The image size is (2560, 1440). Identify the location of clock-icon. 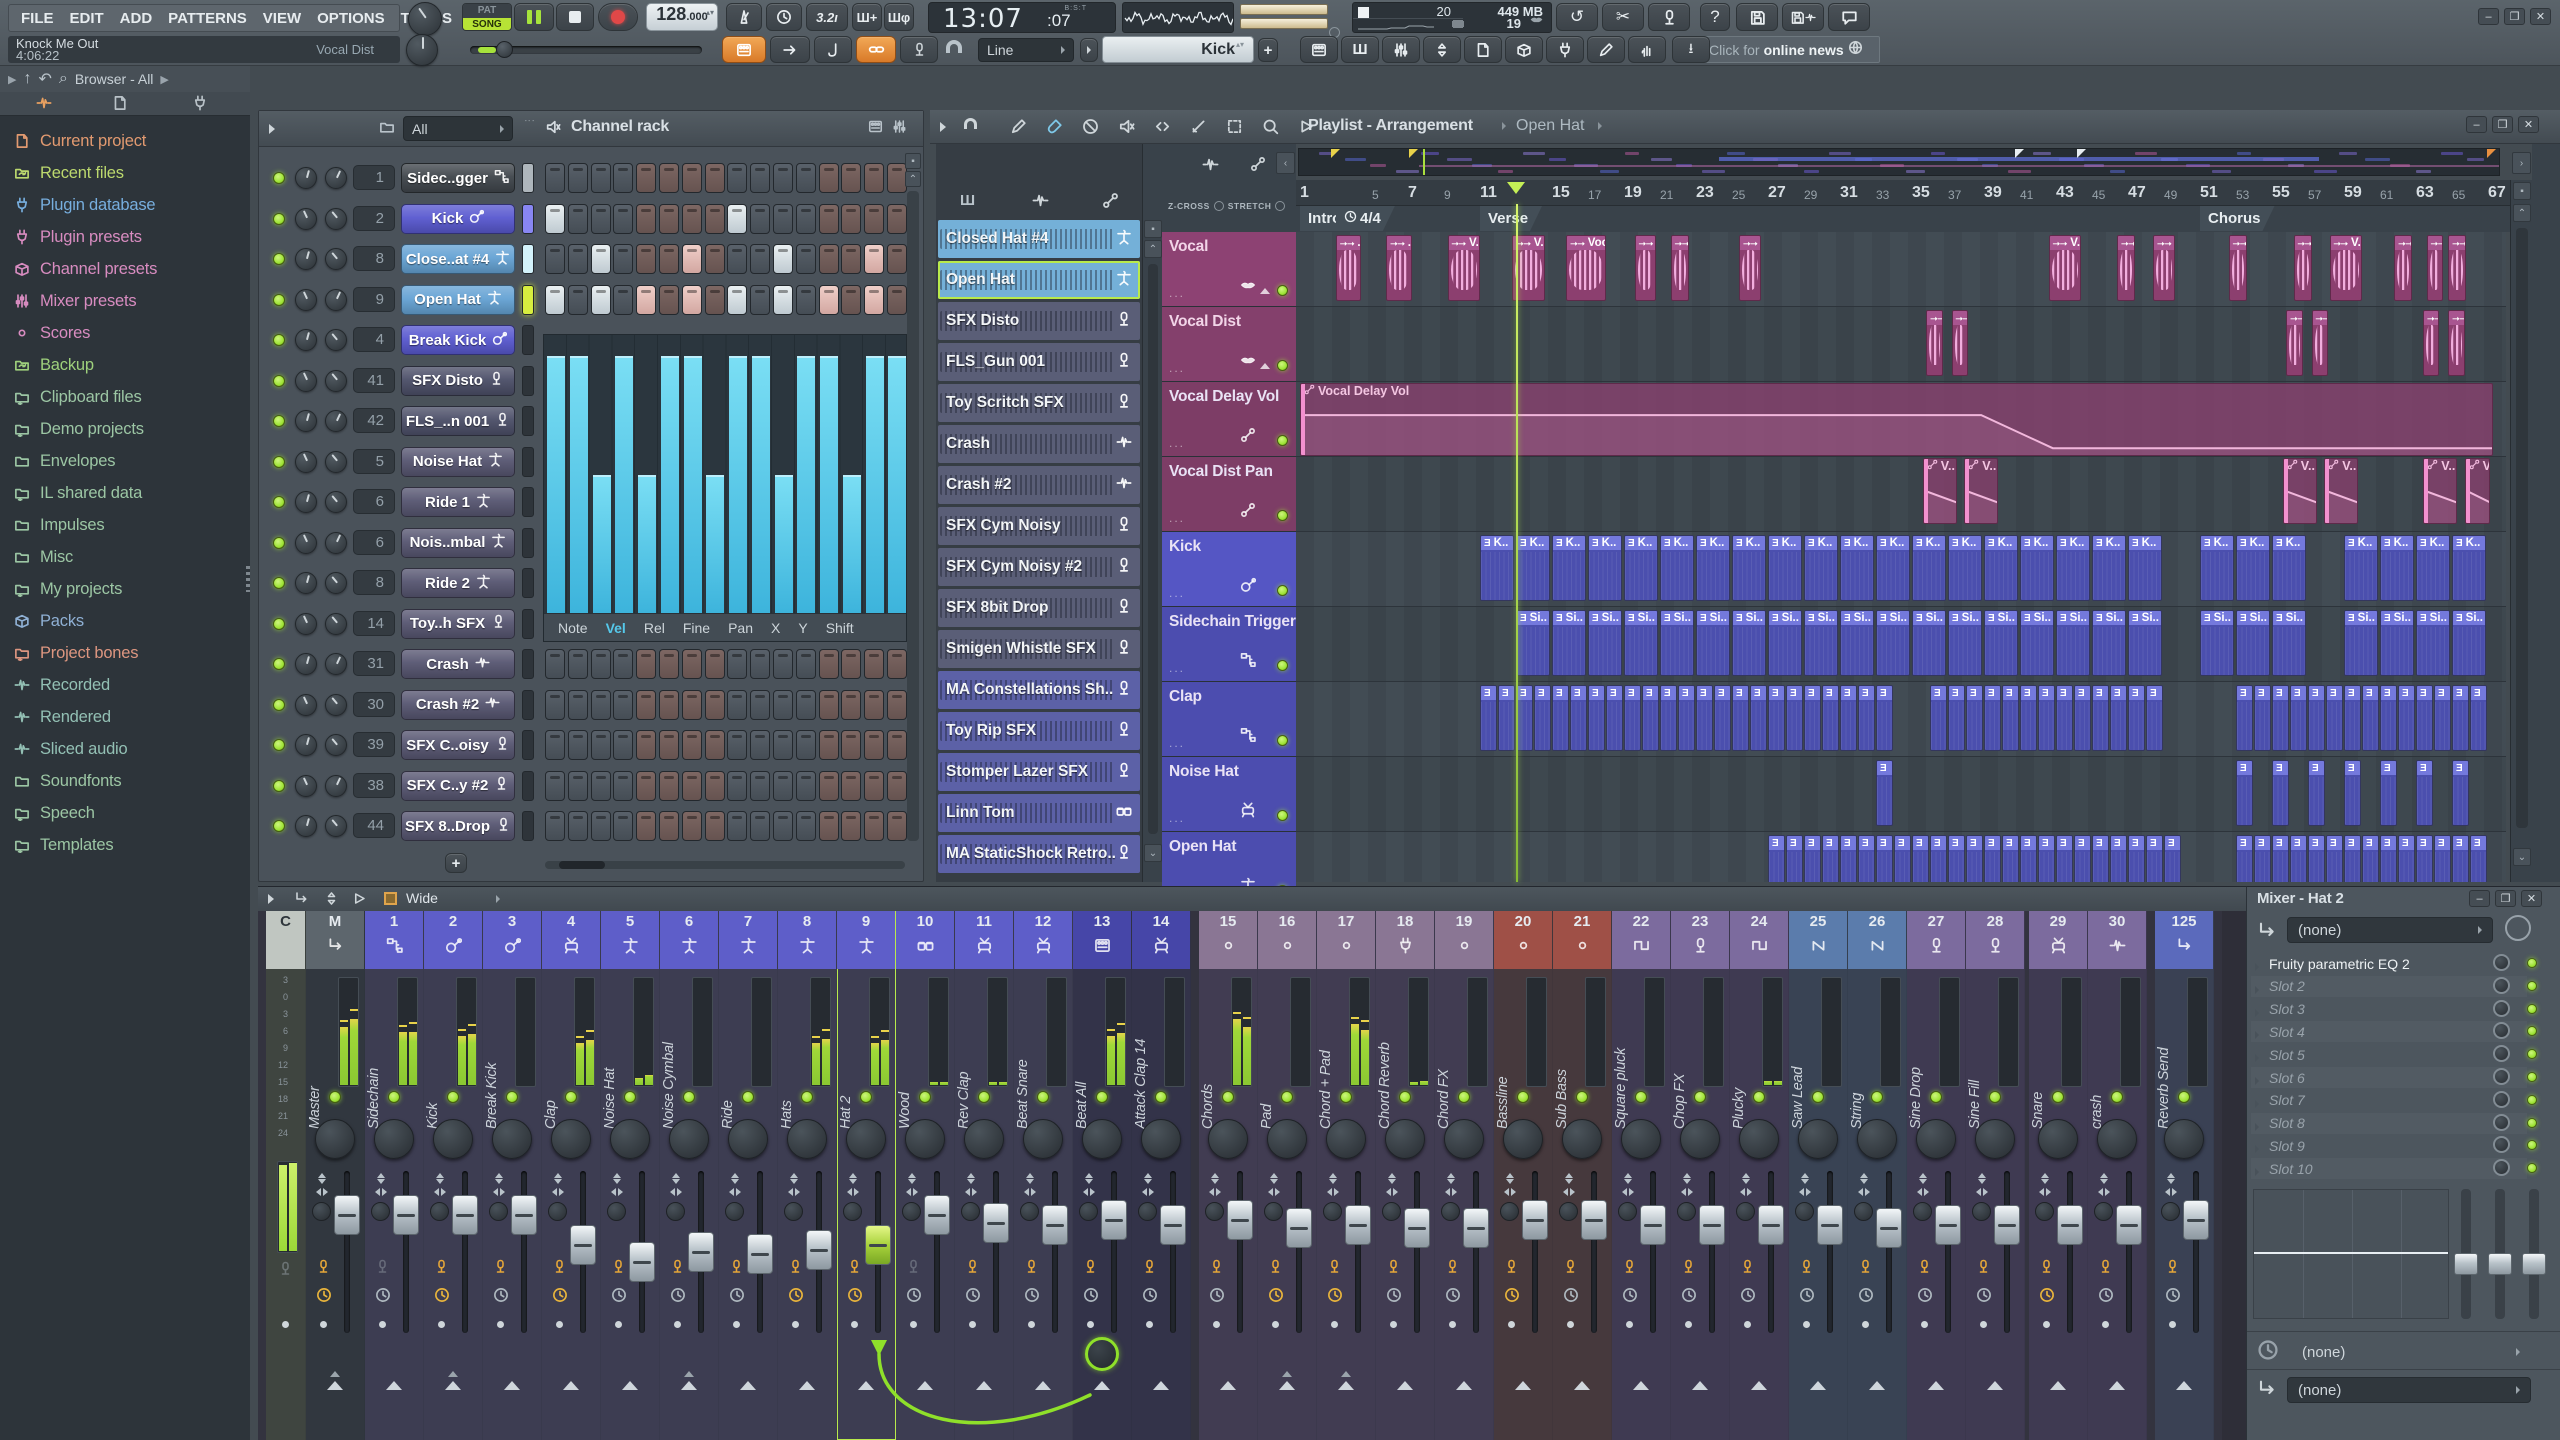
(1748, 1297).